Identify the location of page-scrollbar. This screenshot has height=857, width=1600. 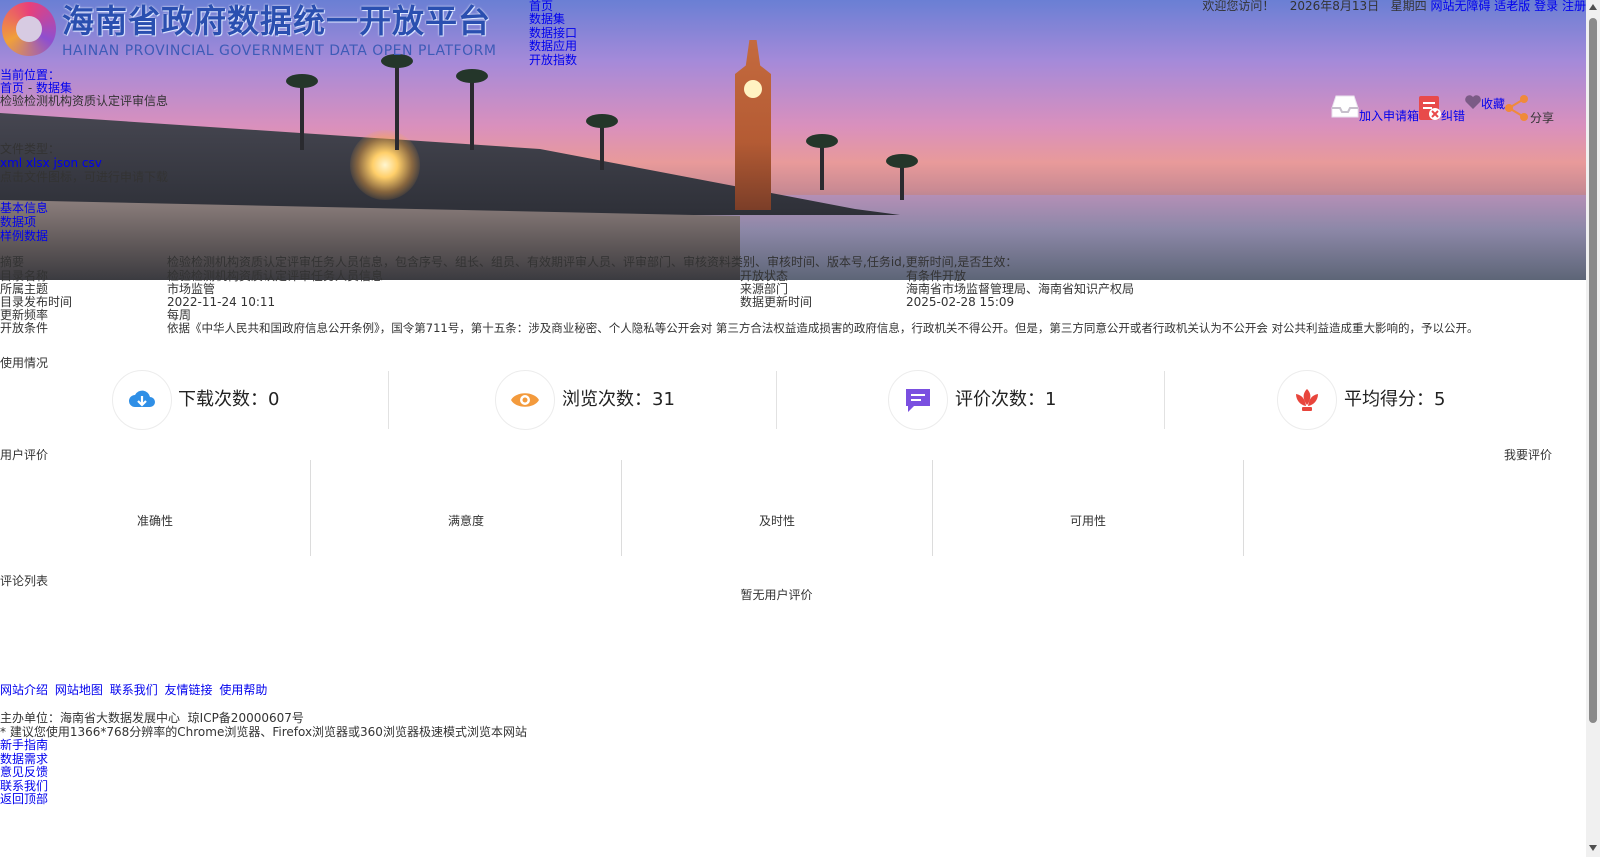
(1593, 428).